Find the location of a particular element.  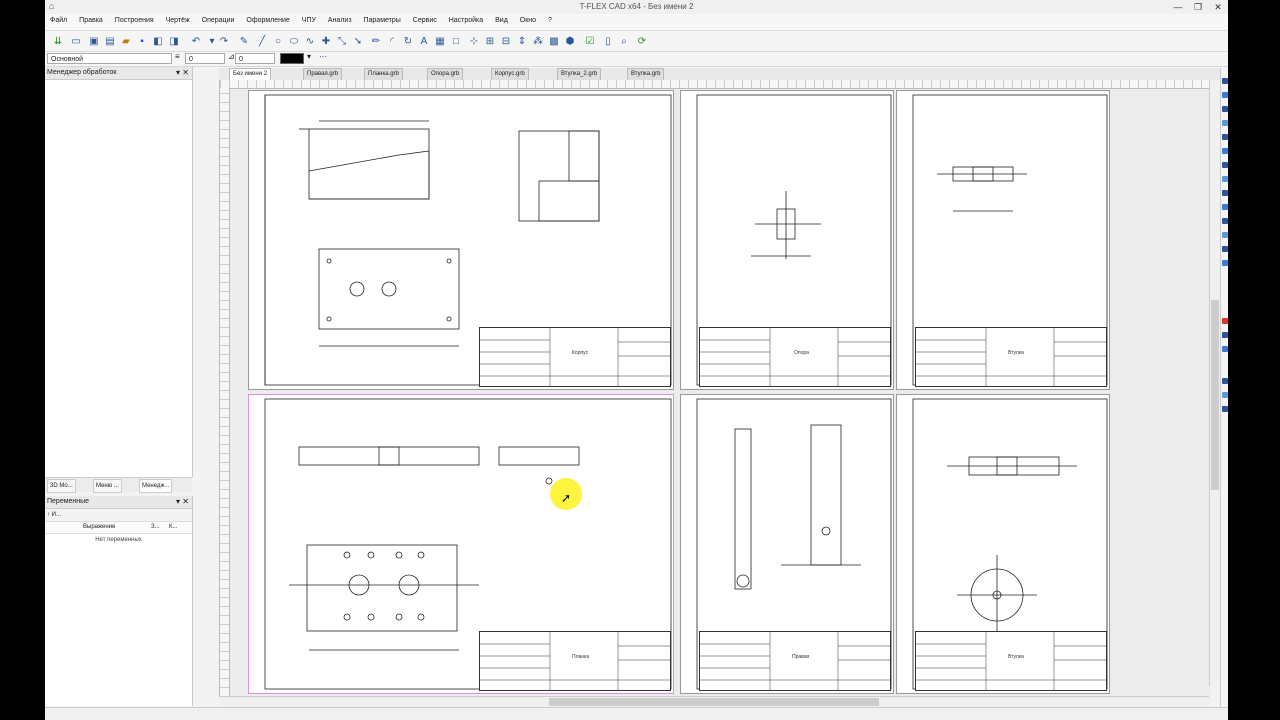

menu-parameters: Параметры is located at coordinates (381, 19).